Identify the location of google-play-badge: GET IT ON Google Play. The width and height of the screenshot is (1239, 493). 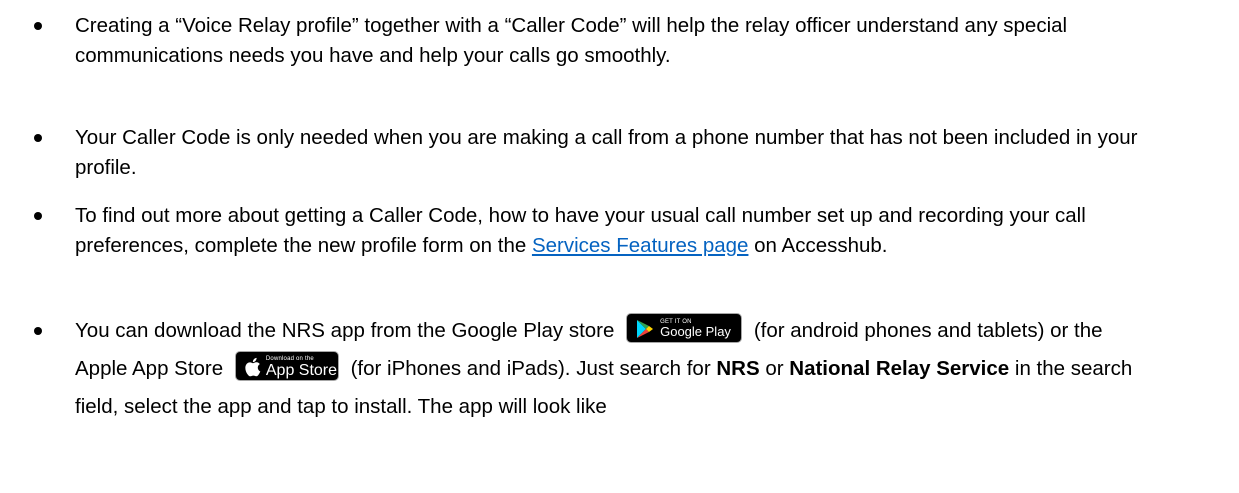
(684, 327).